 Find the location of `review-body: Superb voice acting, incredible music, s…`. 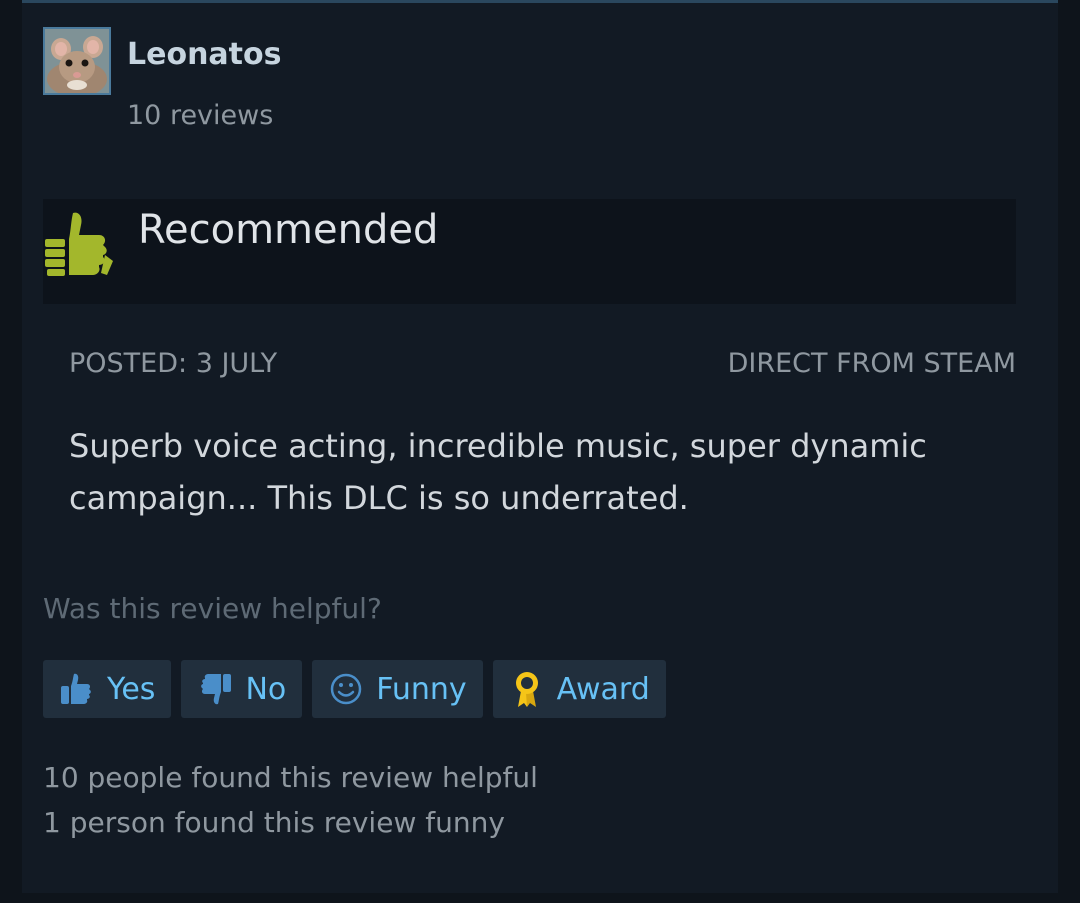

review-body: Superb voice acting, incredible music, s… is located at coordinates (498, 472).